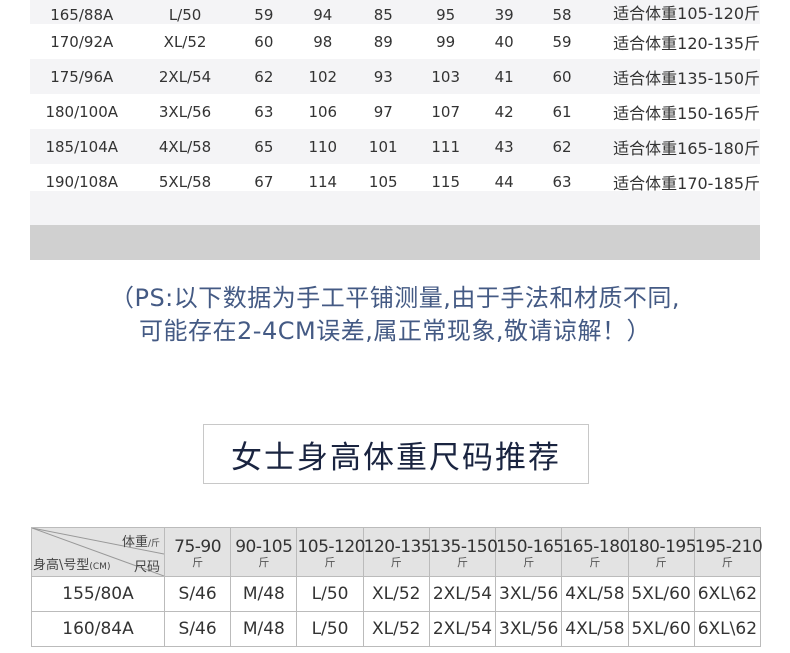 The image size is (790, 653). Describe the element at coordinates (395, 331) in the screenshot. I see `note-line-2: 可能存在2-4CM误差,属正常现象,敬请谅解！）` at that location.